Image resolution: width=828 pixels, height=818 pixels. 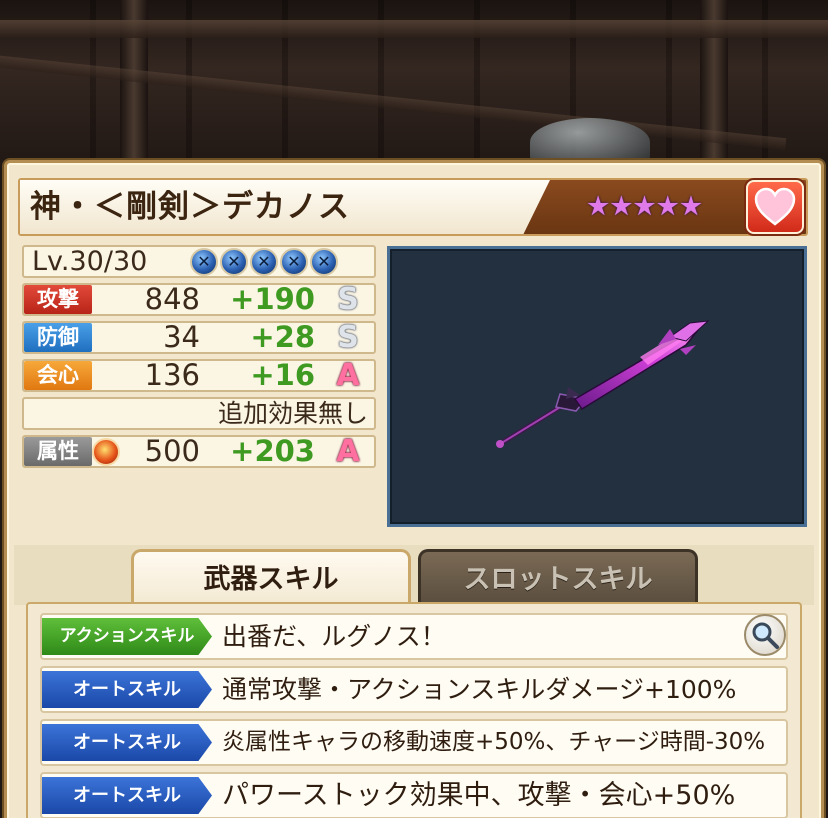 I want to click on attack-bonus: +190, so click(x=272, y=299).